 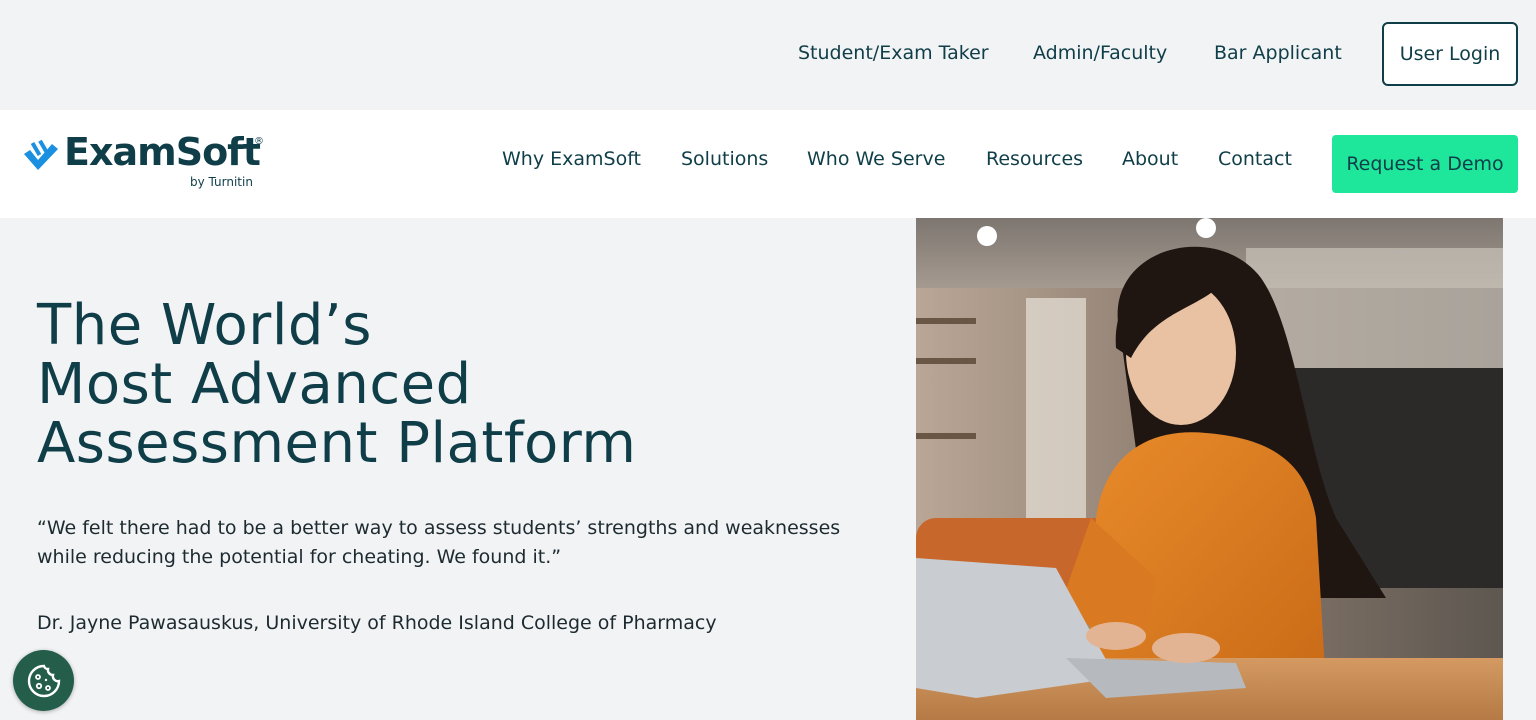 I want to click on cookie-icon, so click(x=43, y=680).